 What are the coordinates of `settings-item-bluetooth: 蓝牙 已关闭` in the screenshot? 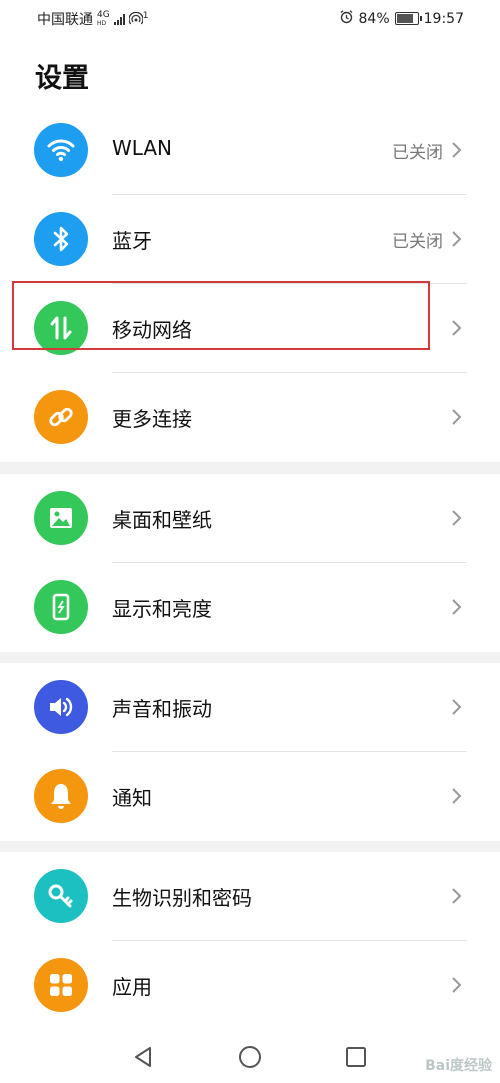 It's located at (250, 239).